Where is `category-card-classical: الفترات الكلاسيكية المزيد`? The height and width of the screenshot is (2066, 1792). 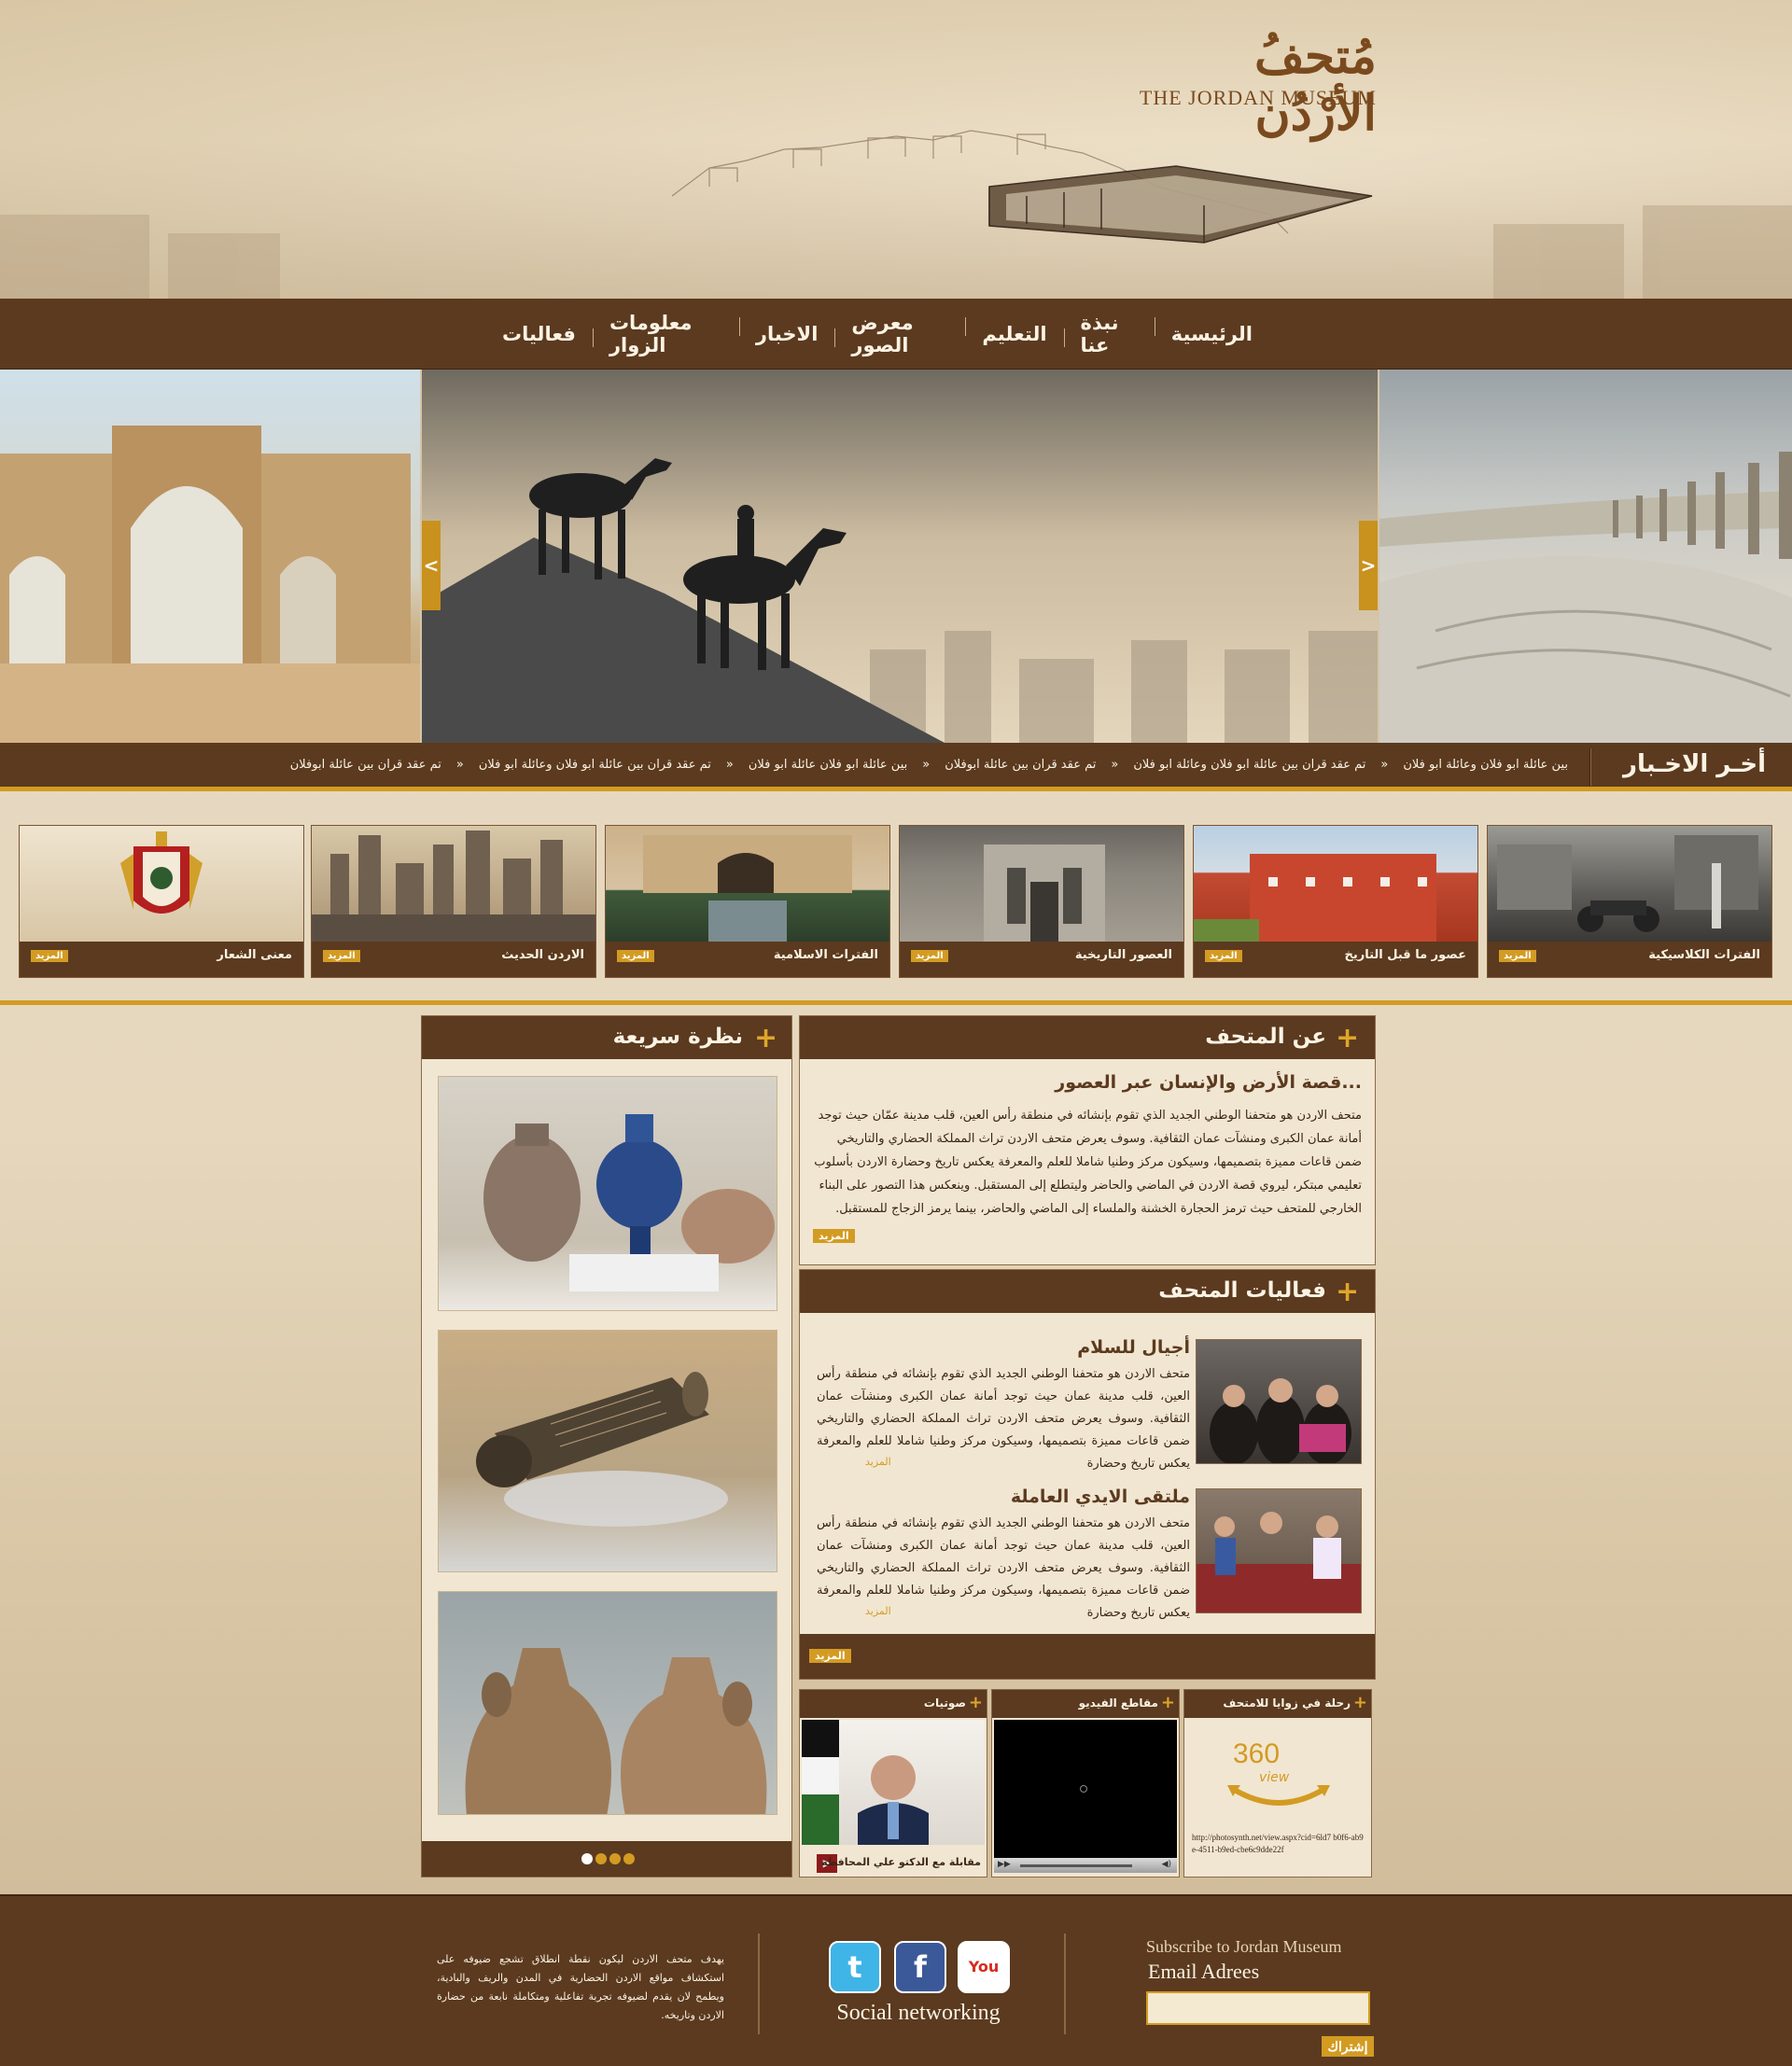 category-card-classical: الفترات الكلاسيكية المزيد is located at coordinates (1629, 901).